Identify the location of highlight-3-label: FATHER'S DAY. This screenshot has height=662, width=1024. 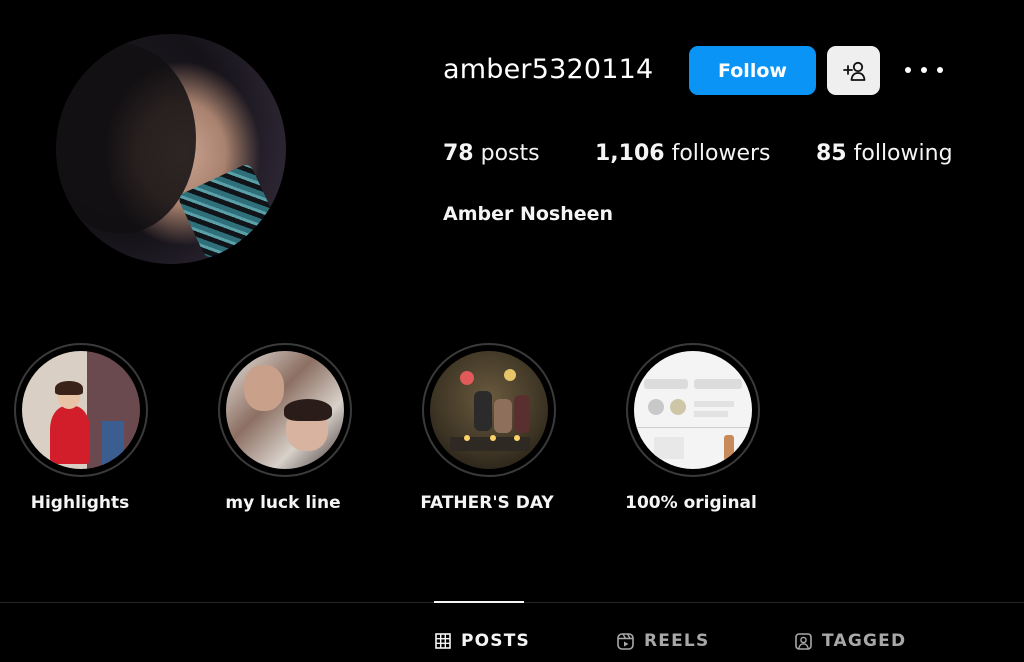
(487, 503).